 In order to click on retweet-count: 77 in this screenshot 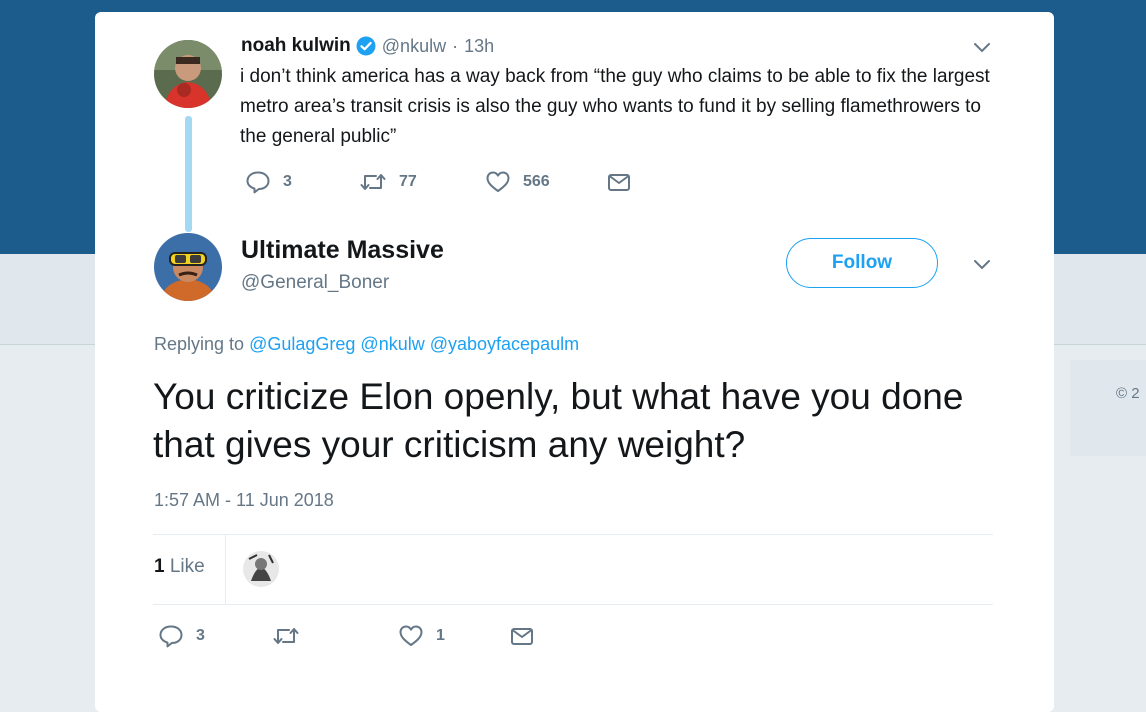, I will do `click(408, 181)`.